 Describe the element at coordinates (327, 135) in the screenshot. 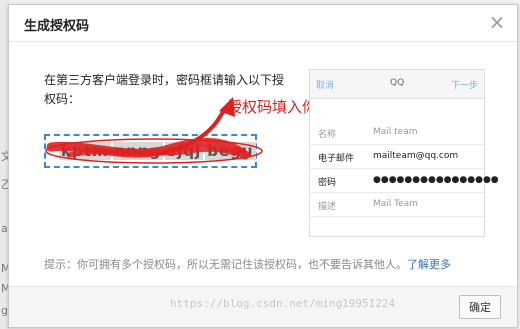

I see `preview-row-label: 名称` at that location.